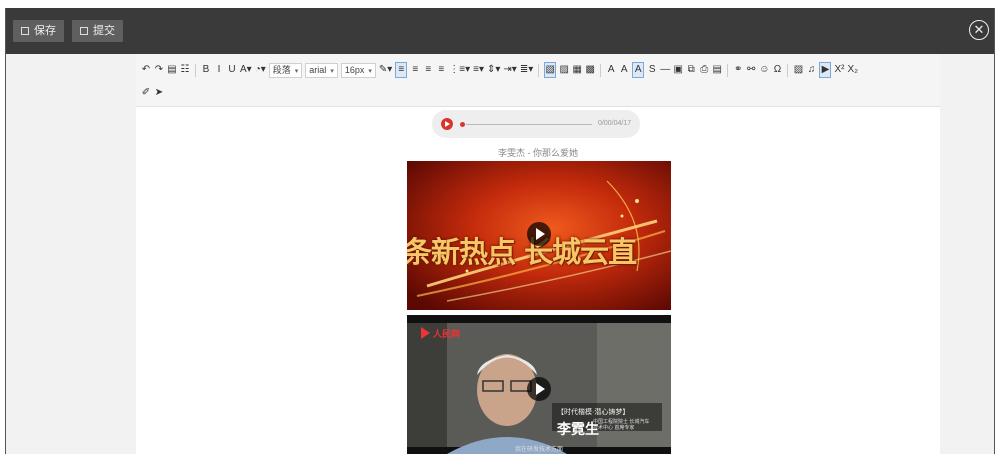 This screenshot has width=995, height=454. What do you see at coordinates (751, 70) in the screenshot?
I see `unlink-icon: ⚯` at bounding box center [751, 70].